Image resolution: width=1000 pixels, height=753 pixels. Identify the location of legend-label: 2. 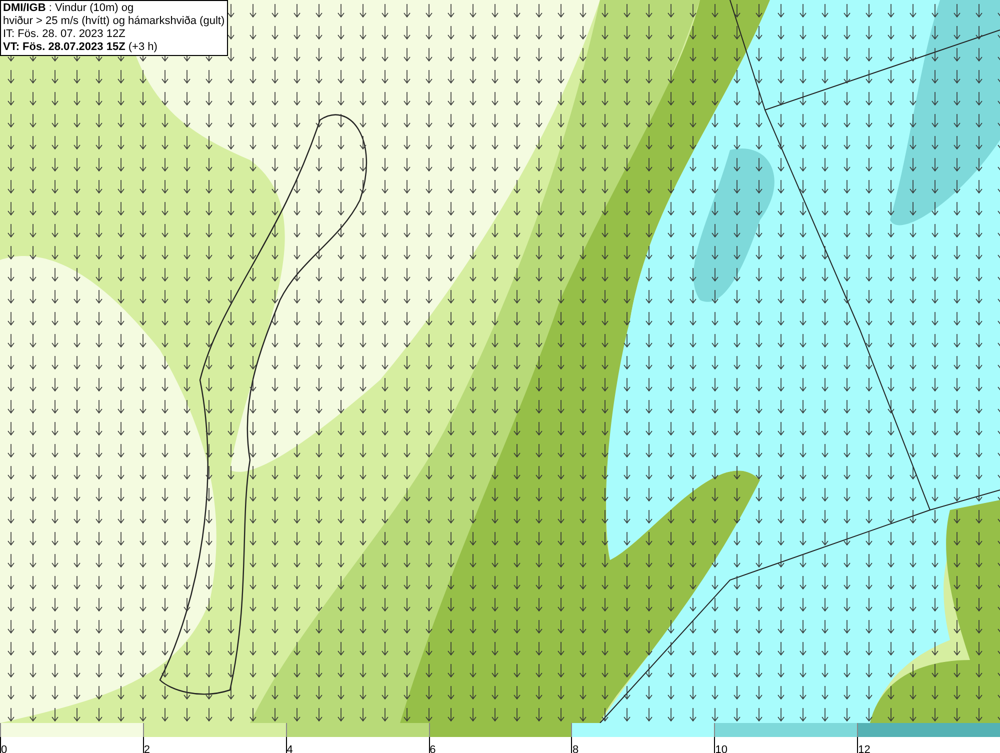
(147, 748).